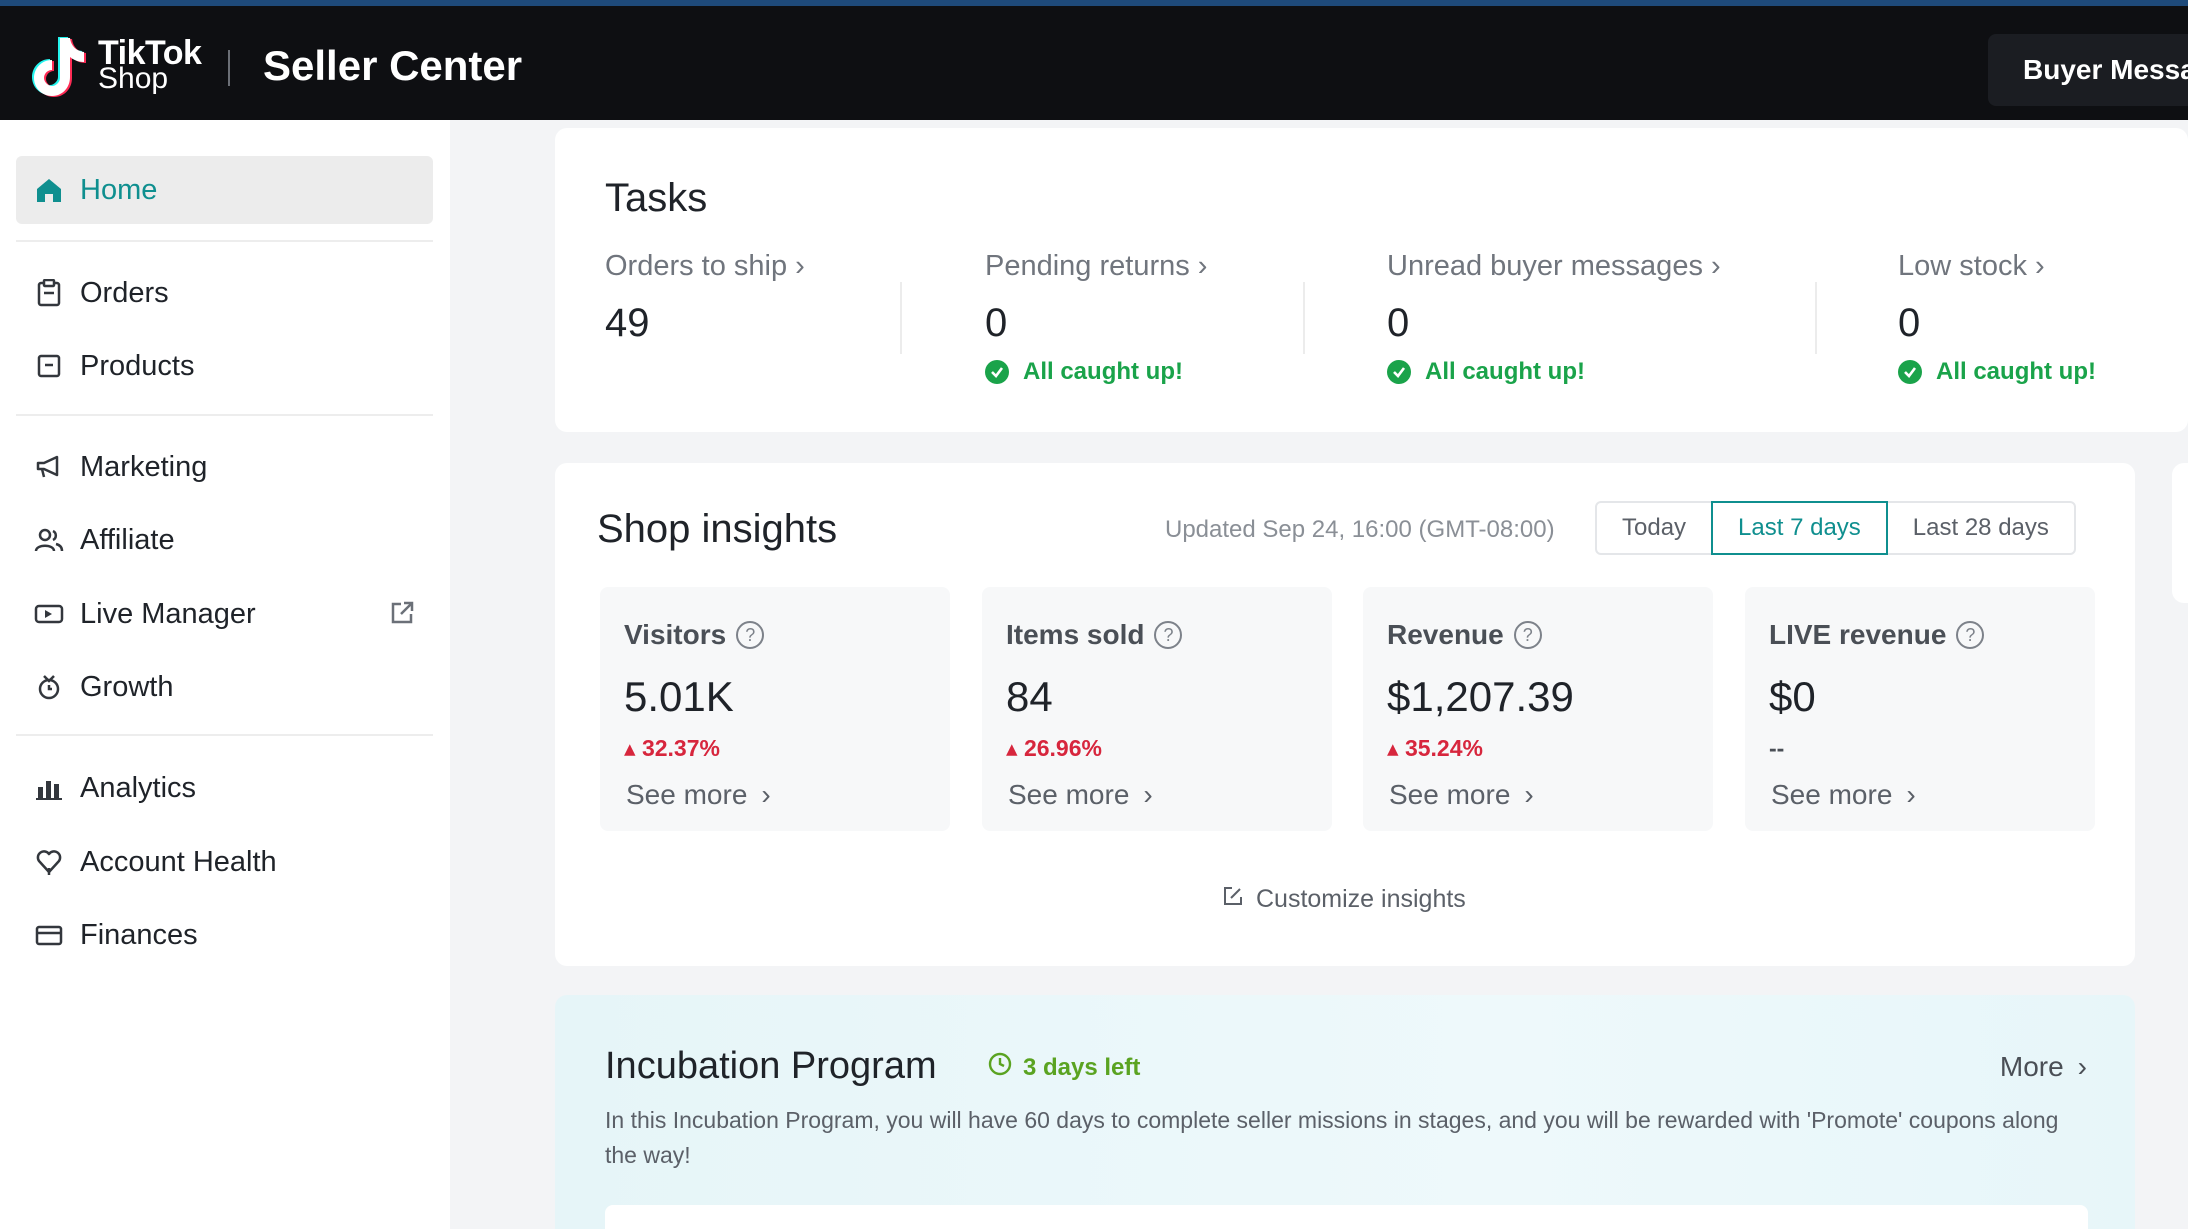 This screenshot has width=2188, height=1229. Describe the element at coordinates (1157, 709) in the screenshot. I see `metric-items-sold: Items sold? 84 ▴ 26.96% See more ›` at that location.